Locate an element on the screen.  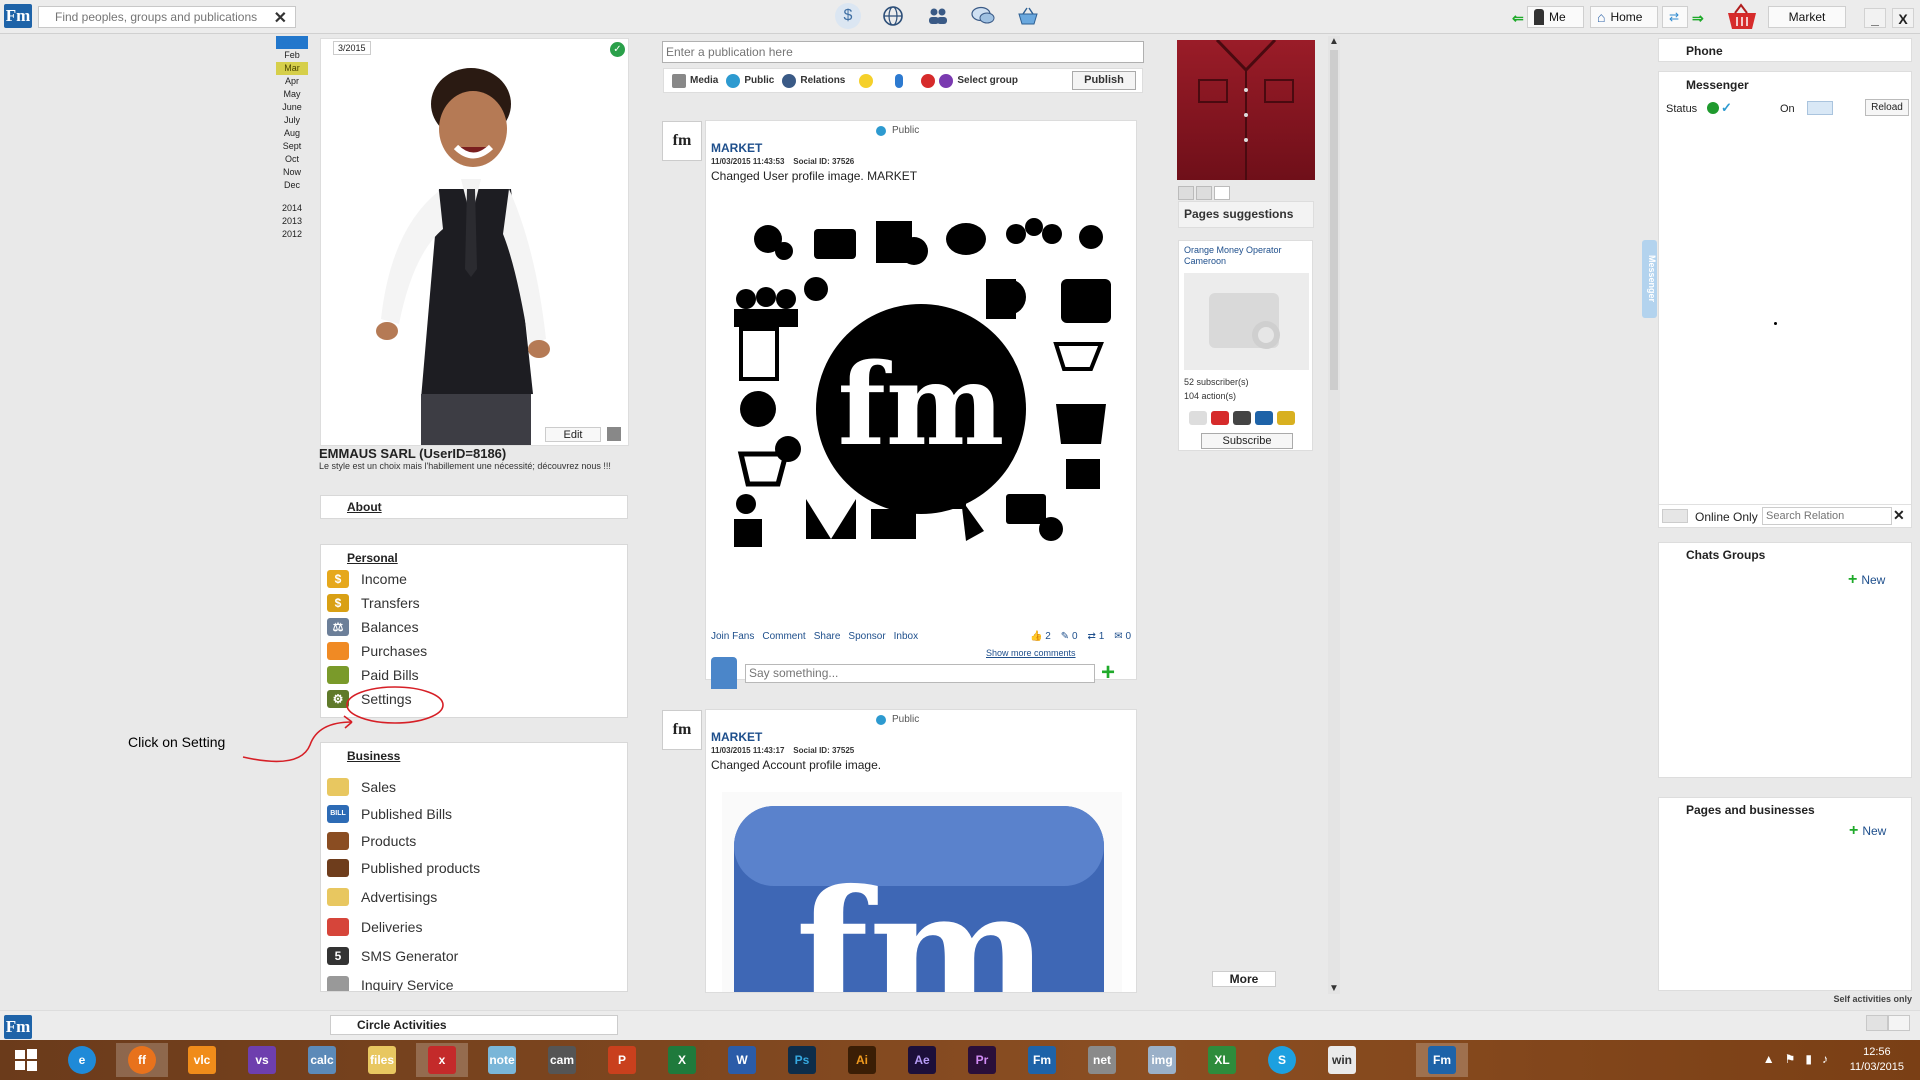
share-count: ⇄ 1 is located at coordinates (1096, 636).